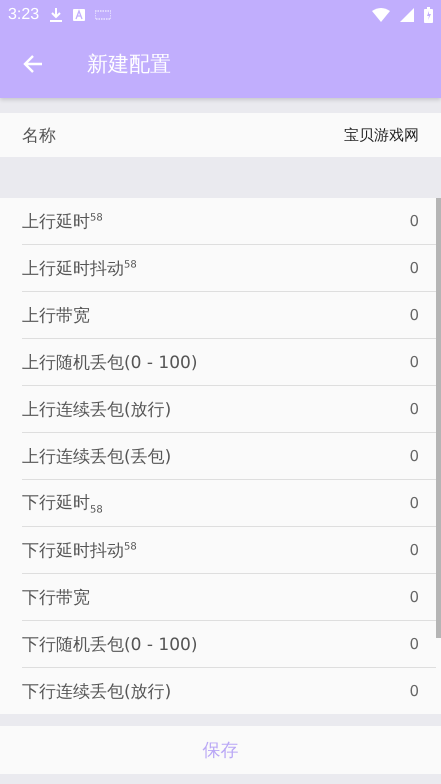  What do you see at coordinates (39, 135) in the screenshot?
I see `name-label: 名称` at bounding box center [39, 135].